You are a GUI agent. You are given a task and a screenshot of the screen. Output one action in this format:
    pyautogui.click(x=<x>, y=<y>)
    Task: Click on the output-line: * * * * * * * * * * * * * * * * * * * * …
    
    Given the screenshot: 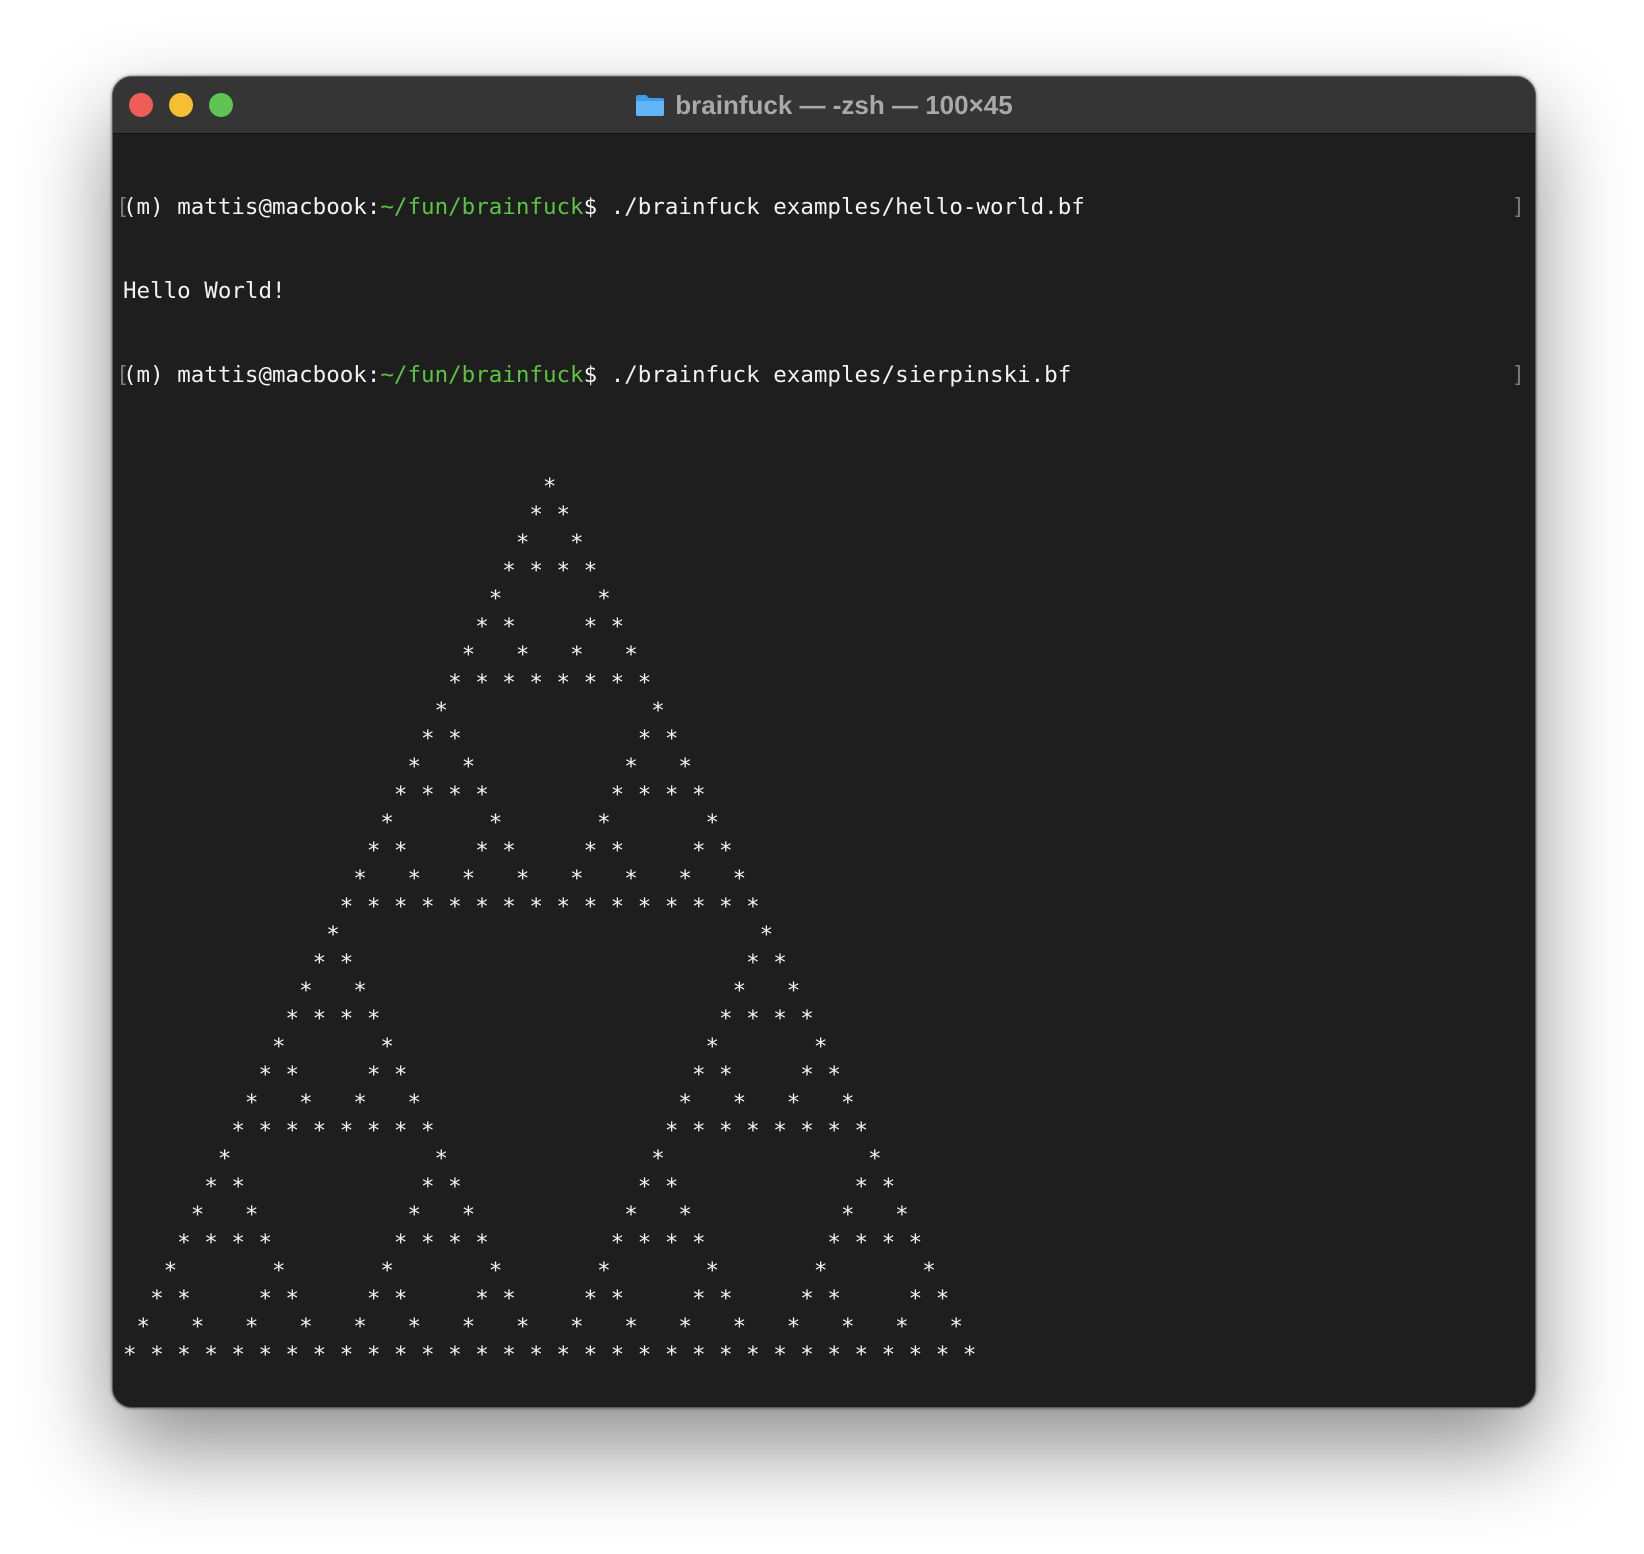 What is the action you would take?
    pyautogui.click(x=550, y=1355)
    